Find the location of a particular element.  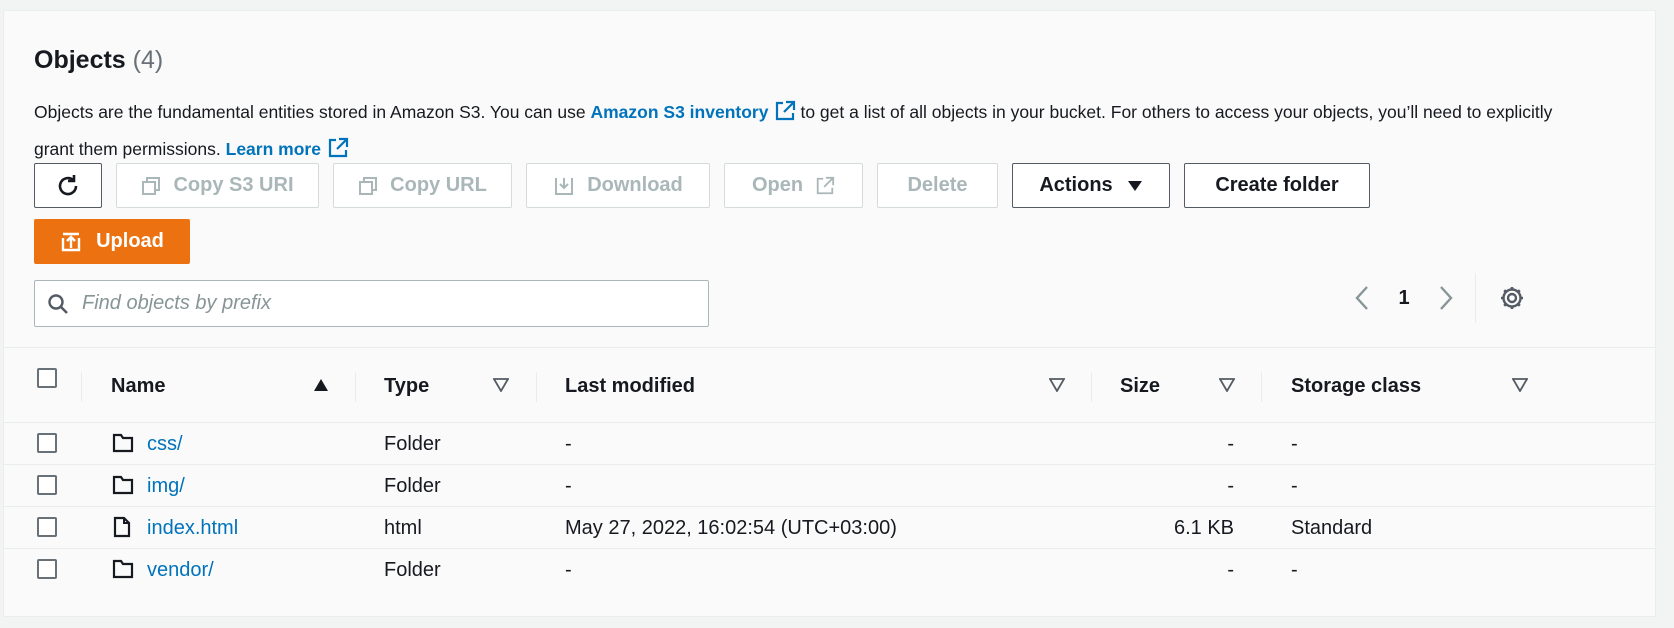

object-link: css/ is located at coordinates (165, 444).